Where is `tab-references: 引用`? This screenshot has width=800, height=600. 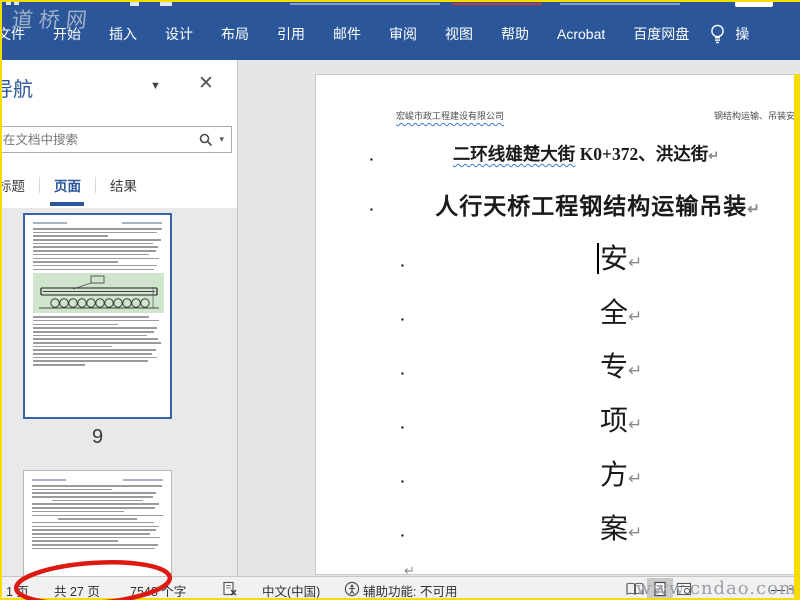 tab-references: 引用 is located at coordinates (291, 34).